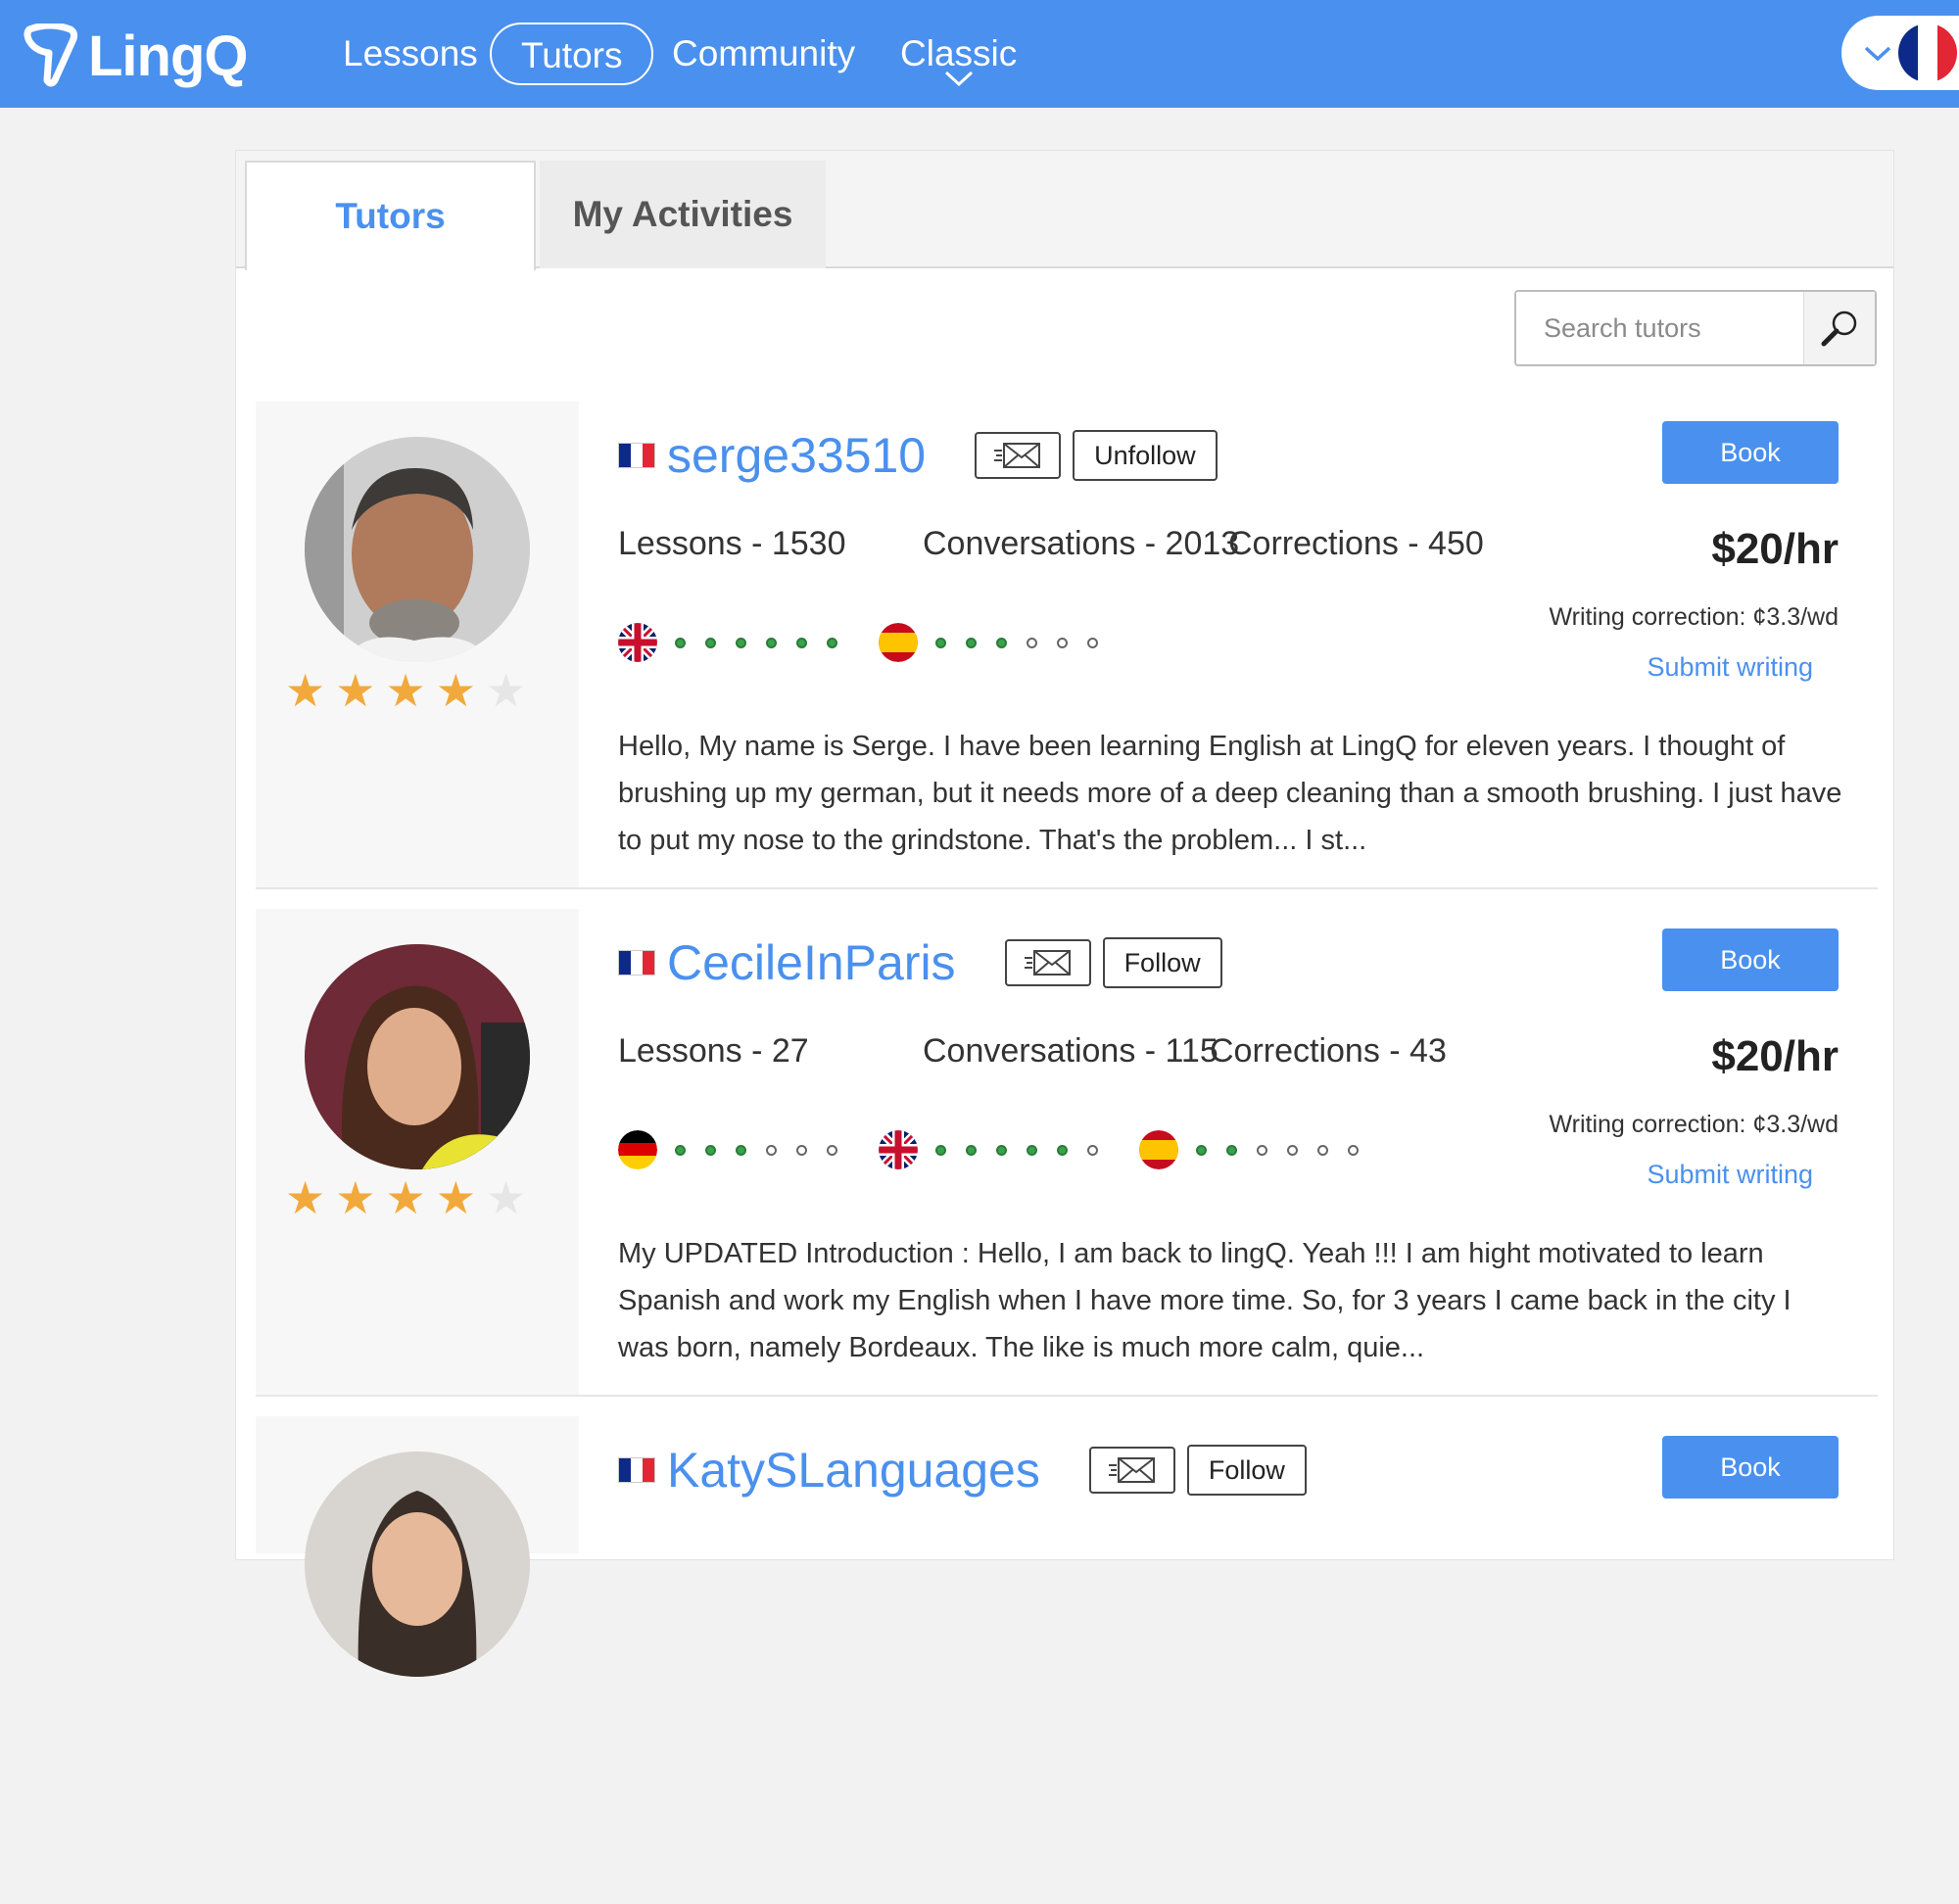 This screenshot has width=1959, height=1904. I want to click on nav-lessons: Lessons, so click(410, 54).